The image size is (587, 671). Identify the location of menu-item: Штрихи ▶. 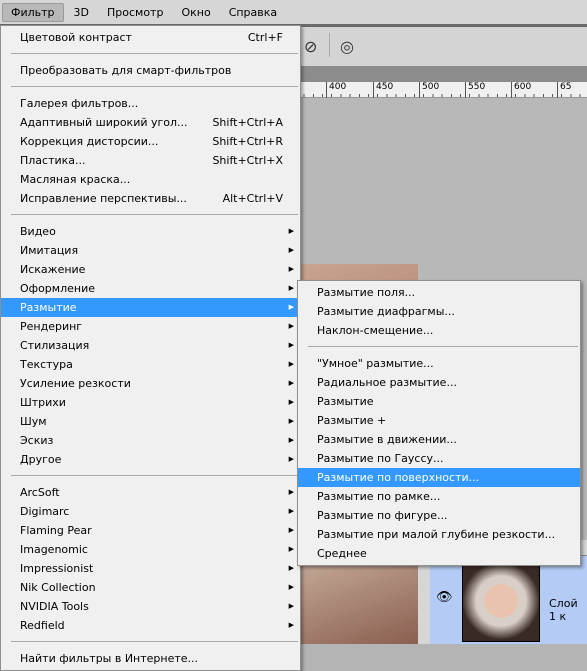
(150, 402).